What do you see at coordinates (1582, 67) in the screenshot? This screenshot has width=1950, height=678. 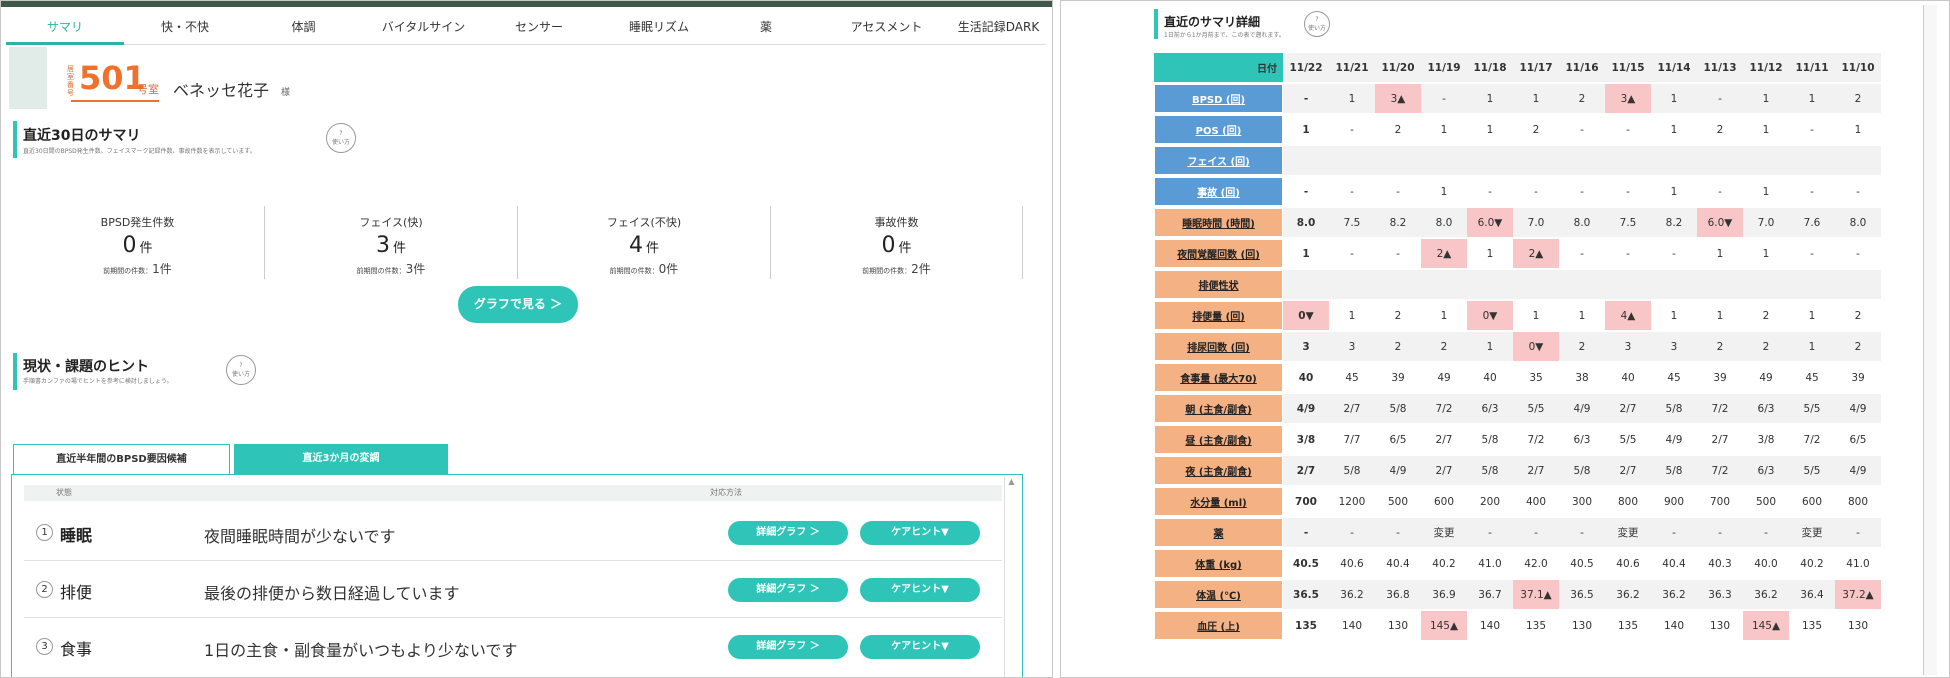 I see `date-cell: 11/16` at bounding box center [1582, 67].